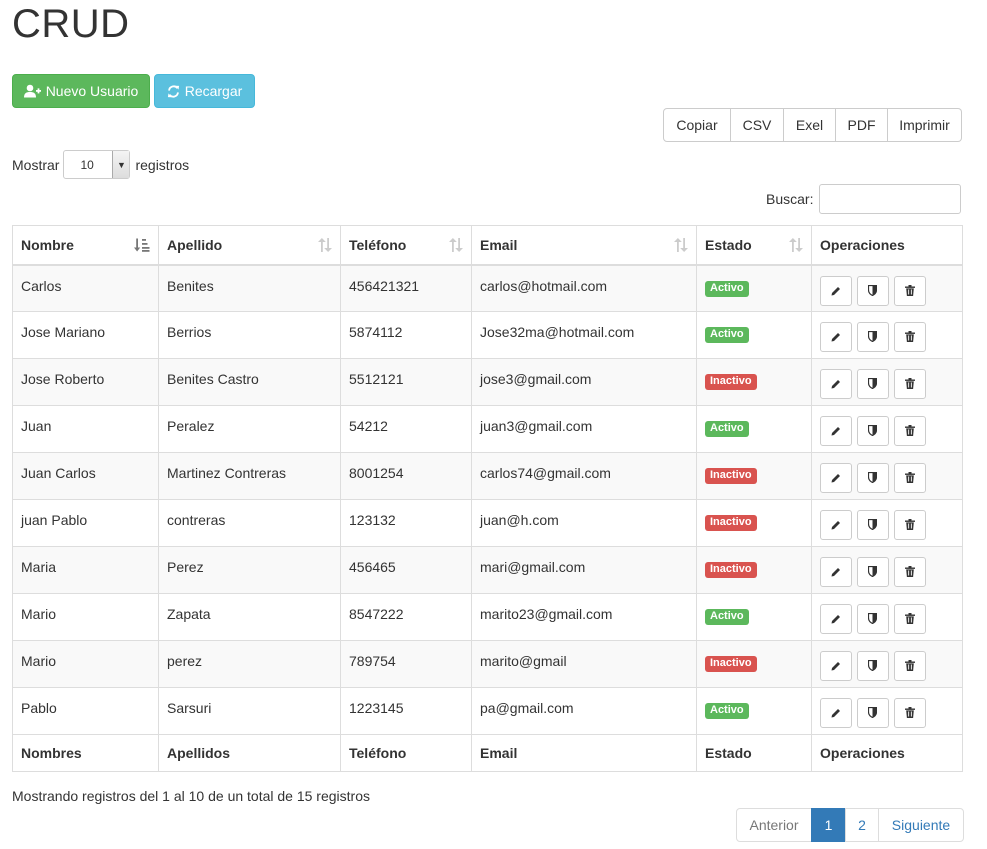 The image size is (987, 849). Describe the element at coordinates (249, 664) in the screenshot. I see `cell-apellido: perez` at that location.